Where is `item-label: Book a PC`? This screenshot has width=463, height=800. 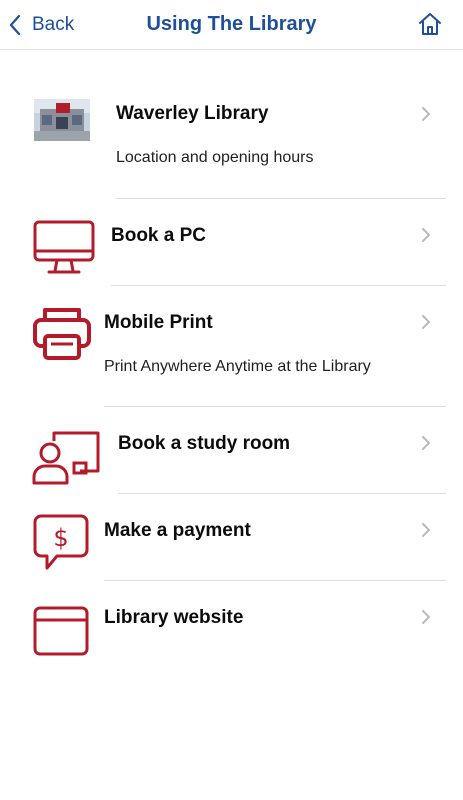
item-label: Book a PC is located at coordinates (159, 235).